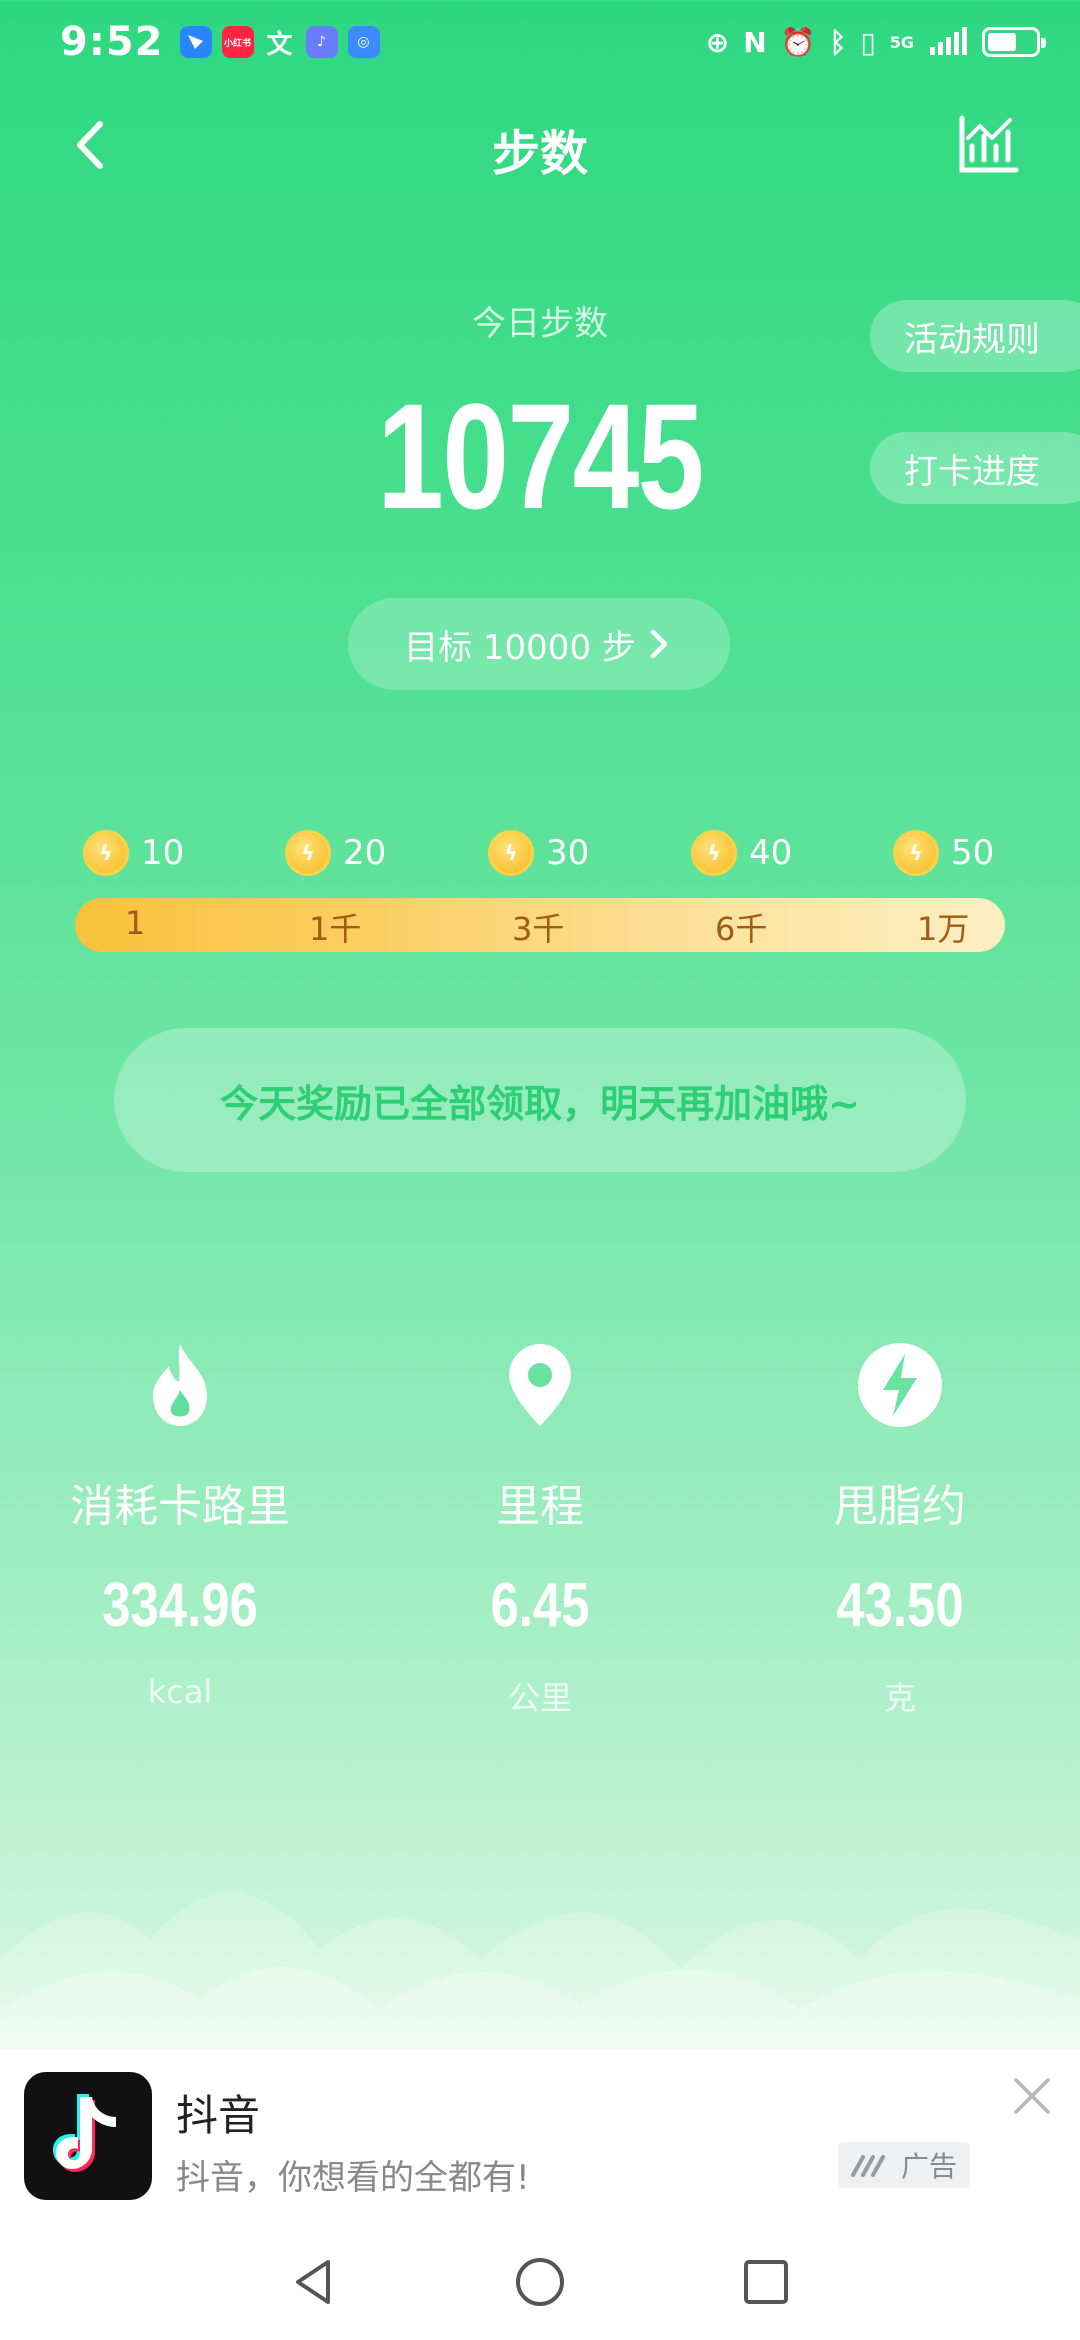  I want to click on signal-icon, so click(948, 41).